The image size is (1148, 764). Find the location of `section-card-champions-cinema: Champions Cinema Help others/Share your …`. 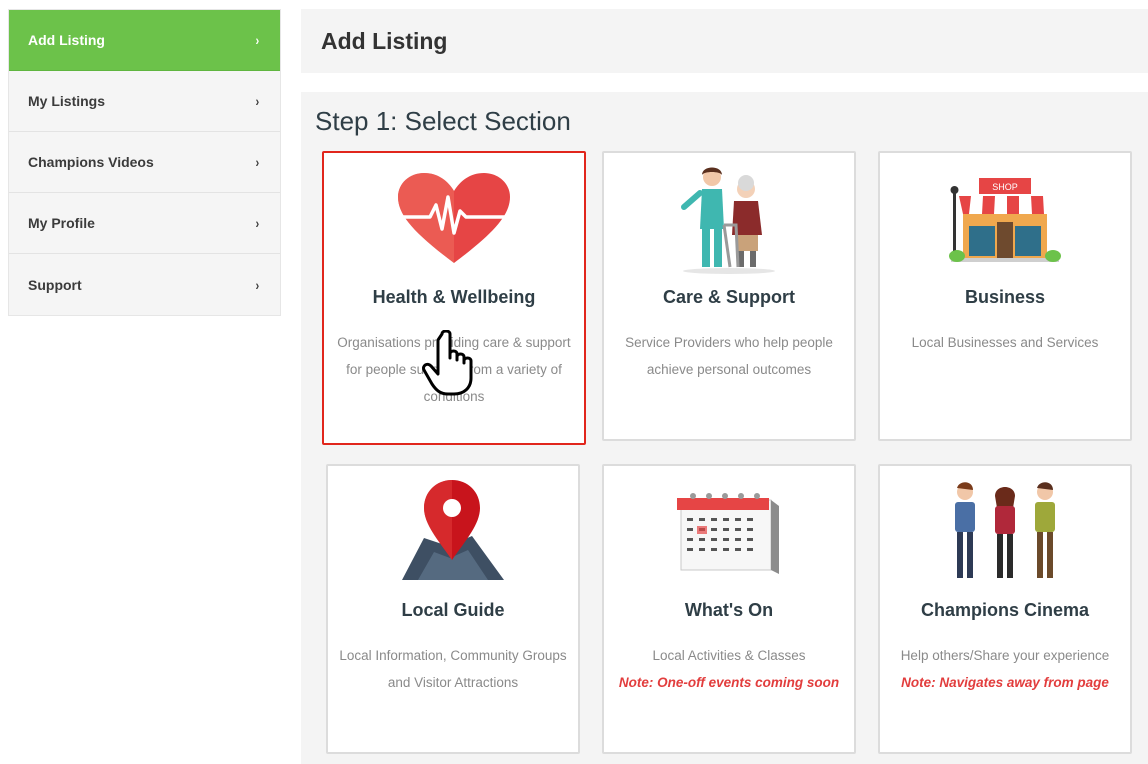

section-card-champions-cinema: Champions Cinema Help others/Share your … is located at coordinates (1005, 609).